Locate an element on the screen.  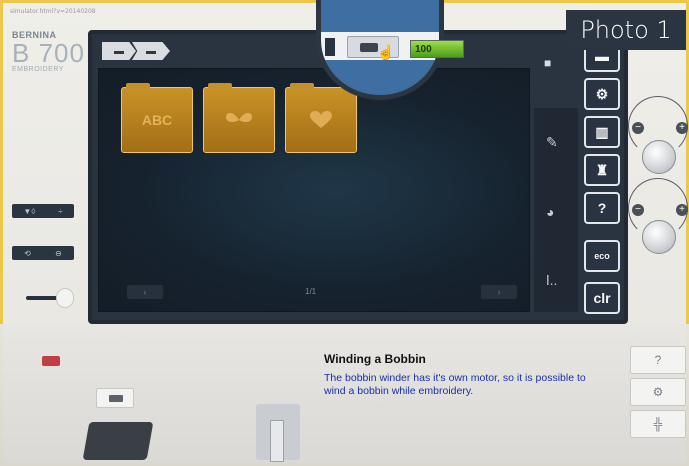
bottom-settings-button: ⚙ is located at coordinates (658, 392).